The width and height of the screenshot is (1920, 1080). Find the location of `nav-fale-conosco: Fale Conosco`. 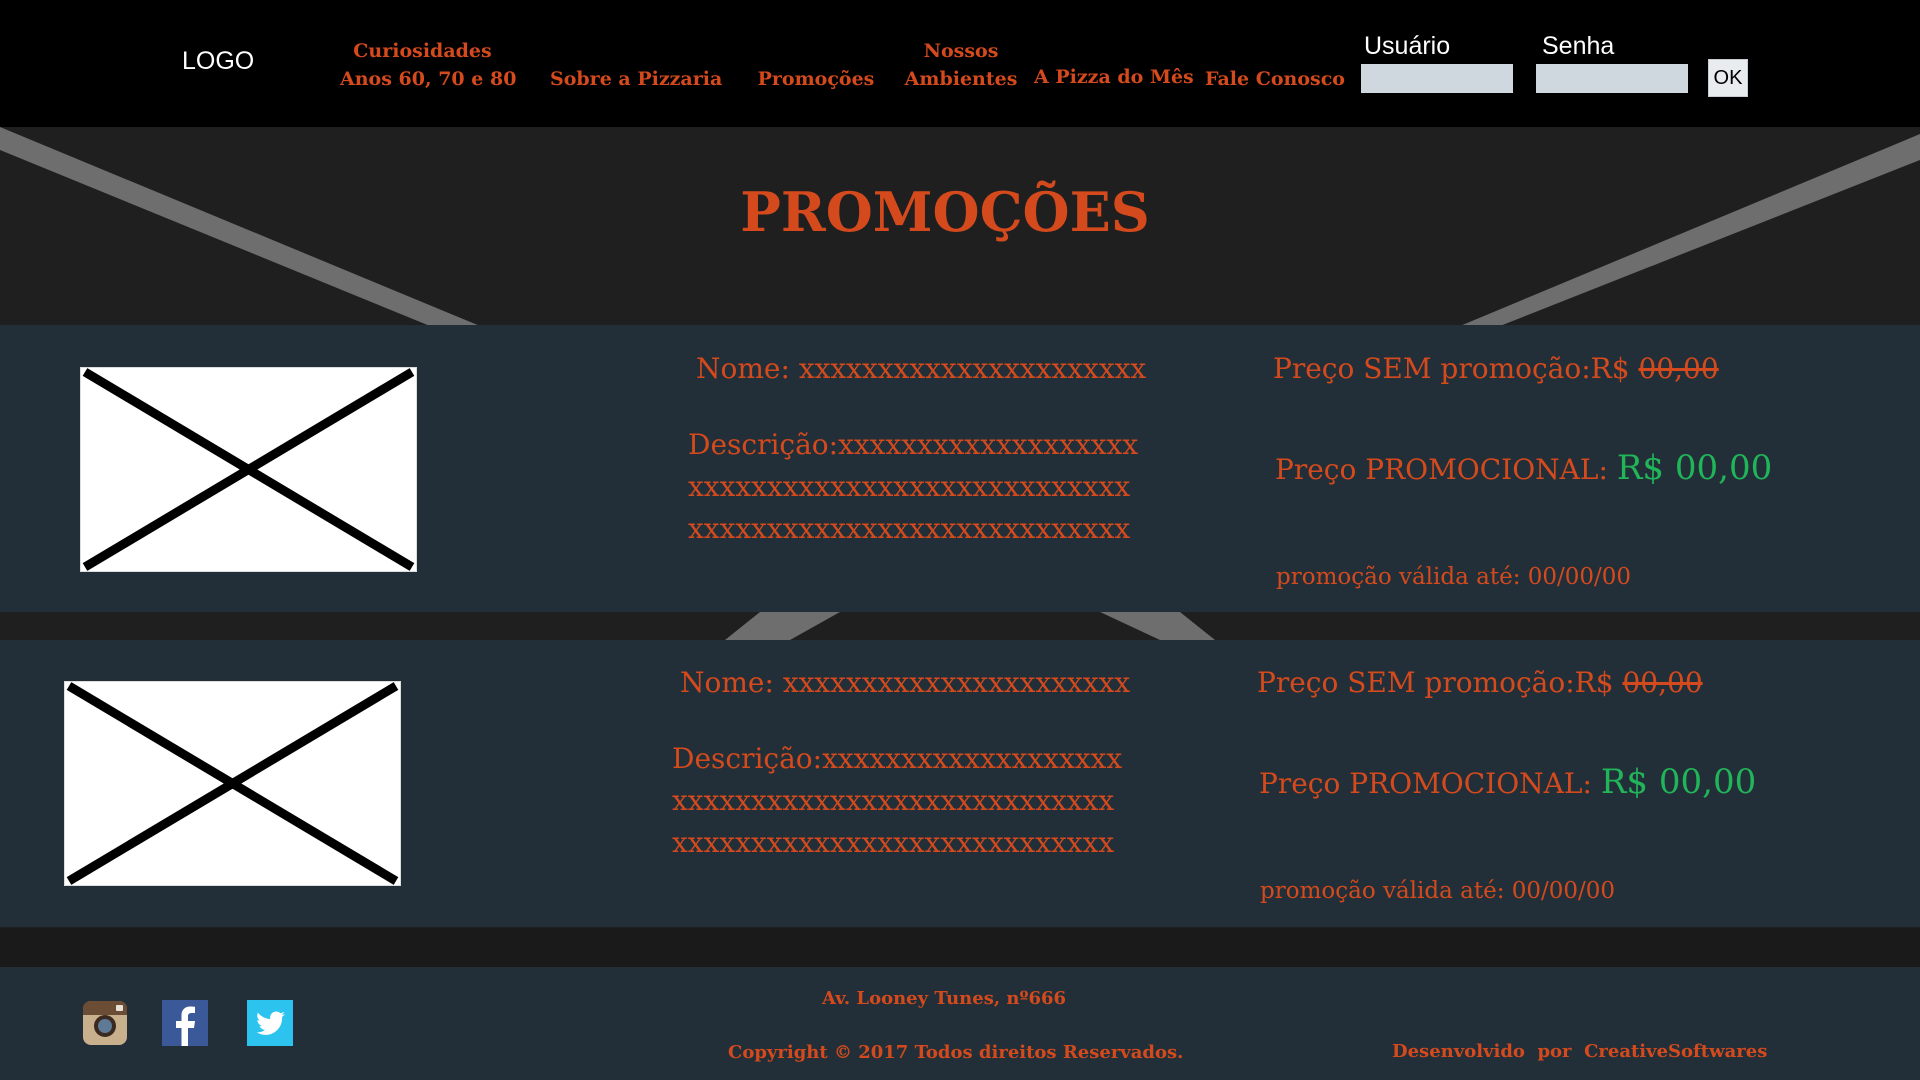

nav-fale-conosco: Fale Conosco is located at coordinates (1275, 79).